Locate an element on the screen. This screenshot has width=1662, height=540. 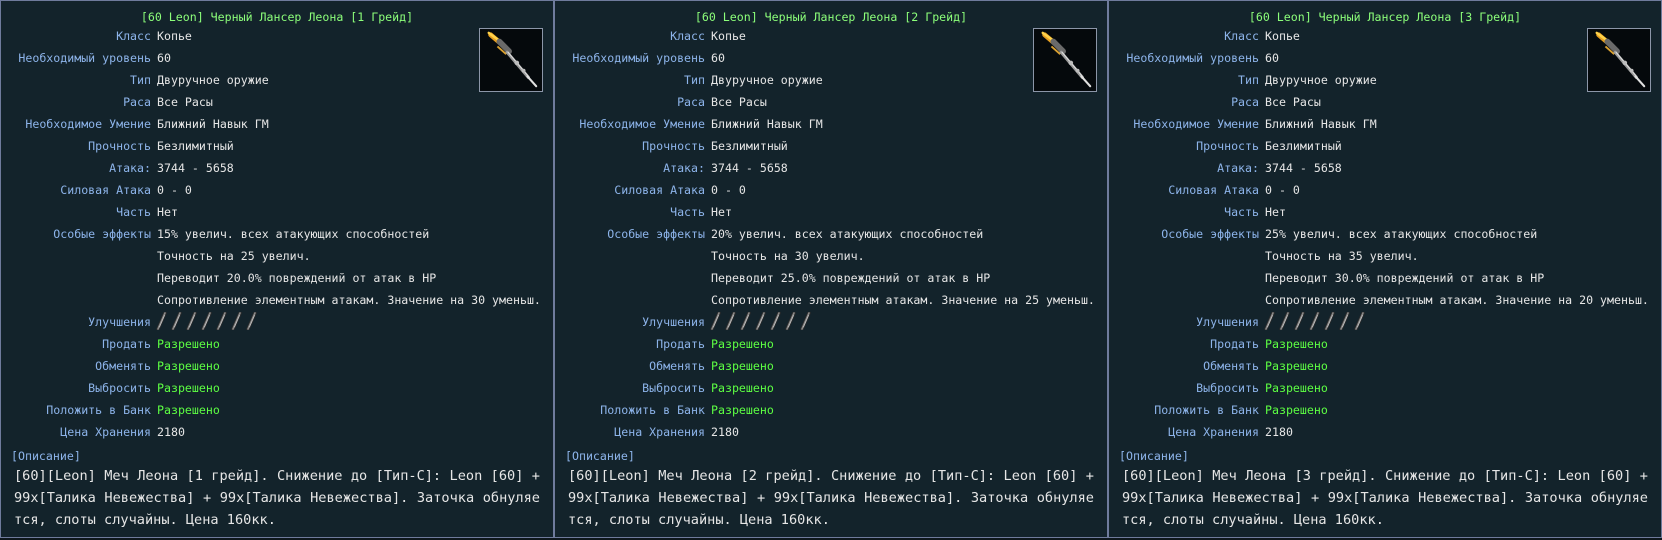
stat-value: Переводит 25.0% повреждений от атак в HP is located at coordinates (851, 278).